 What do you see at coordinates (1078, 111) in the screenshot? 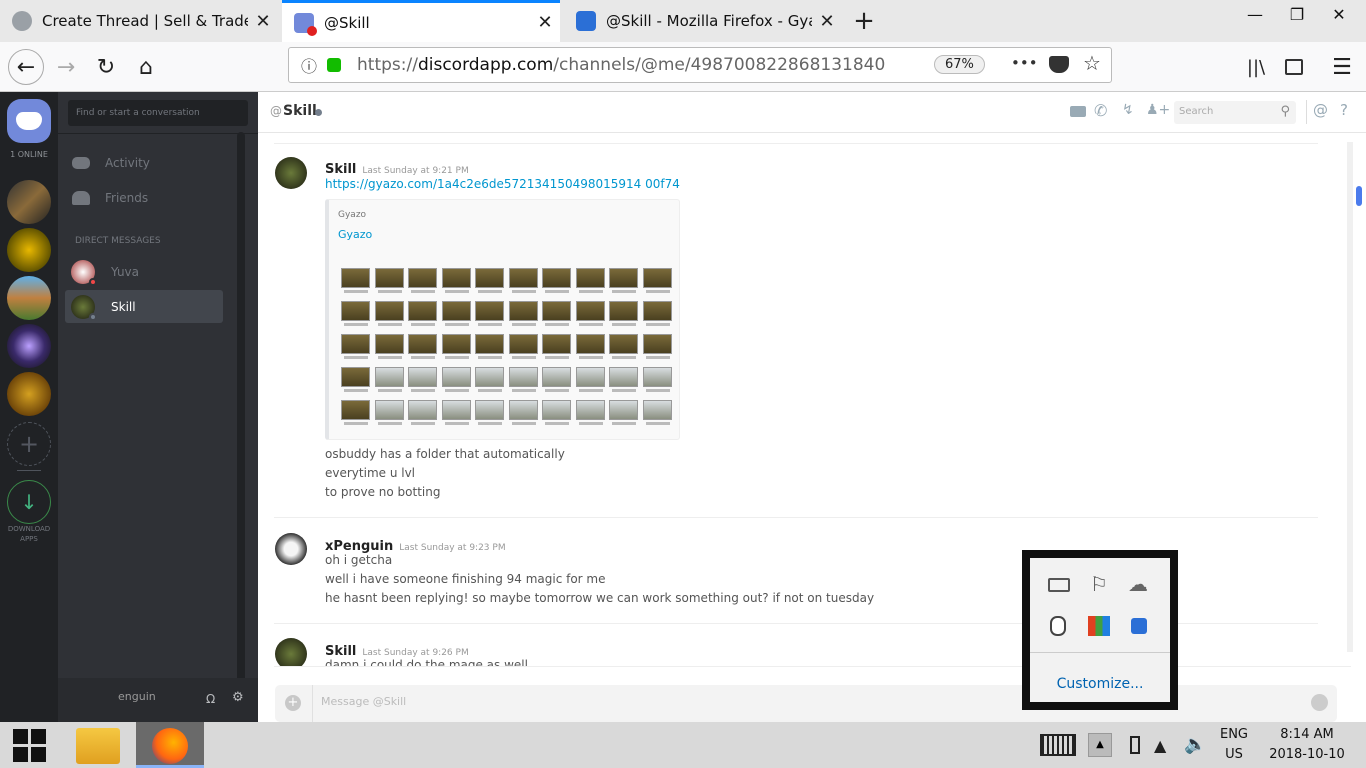
I see `video-call-icon` at bounding box center [1078, 111].